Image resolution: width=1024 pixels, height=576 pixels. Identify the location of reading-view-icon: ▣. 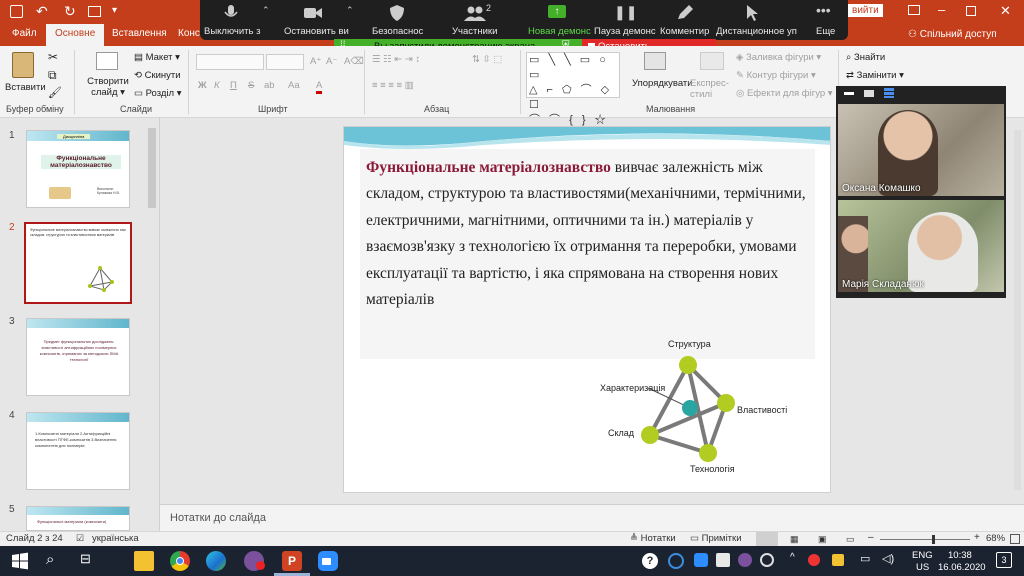
(822, 539).